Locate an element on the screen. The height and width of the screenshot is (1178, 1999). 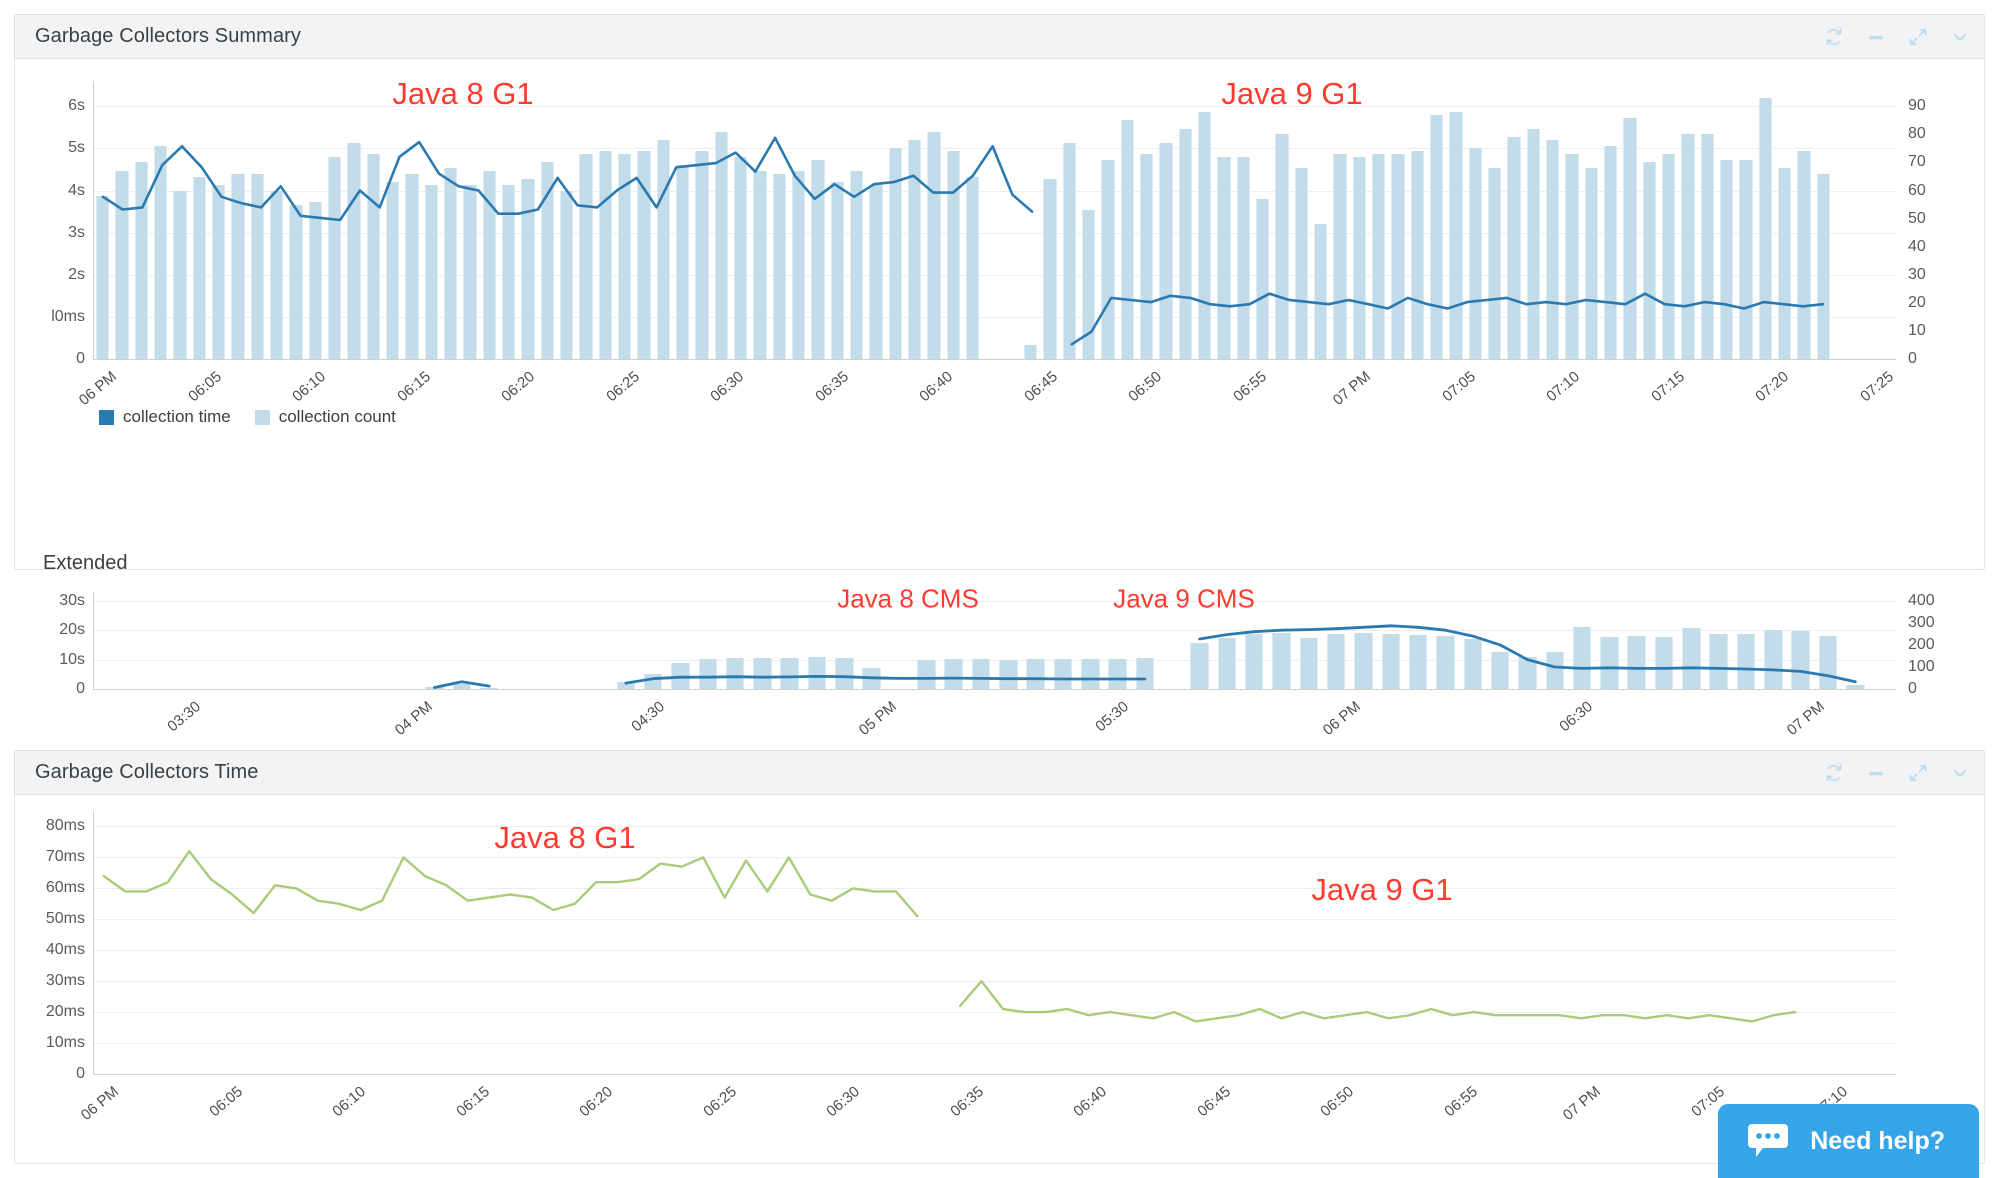
y-axis-tick-label: 6s is located at coordinates (76, 106).